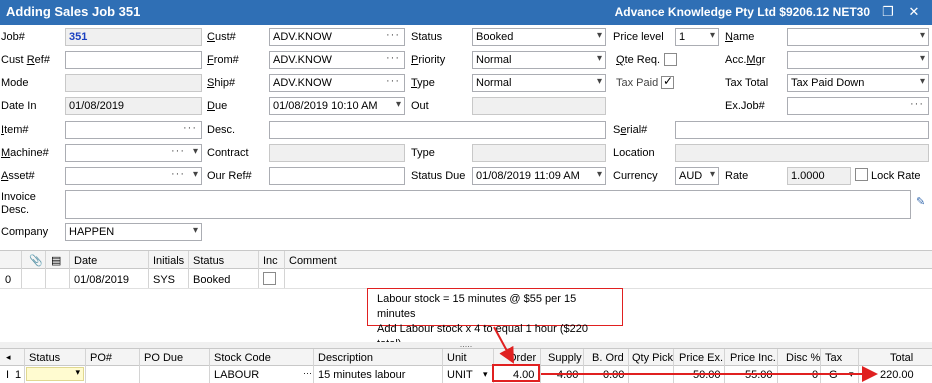  Describe the element at coordinates (457, 358) in the screenshot. I see `col-unit: Unit` at that location.